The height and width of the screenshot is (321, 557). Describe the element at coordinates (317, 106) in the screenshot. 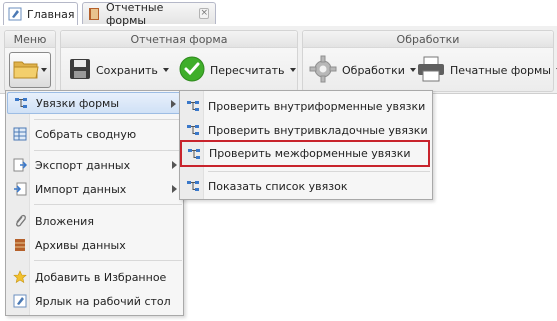

I see `submenu-item-label: Проверить внутриформенные увязки` at that location.